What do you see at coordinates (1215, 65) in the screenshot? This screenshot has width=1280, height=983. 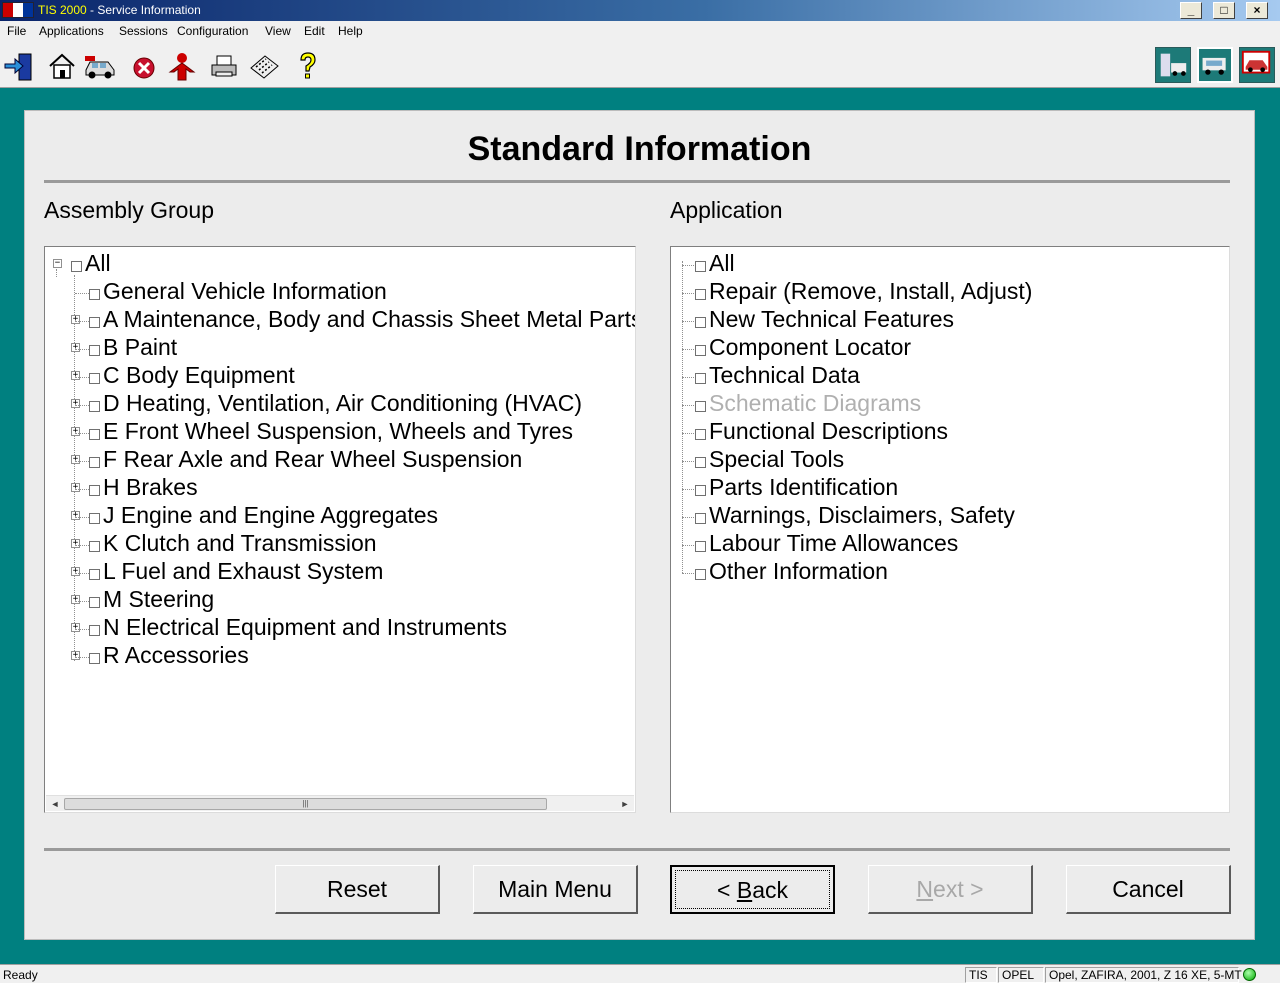 I see `diagnostics-icon` at bounding box center [1215, 65].